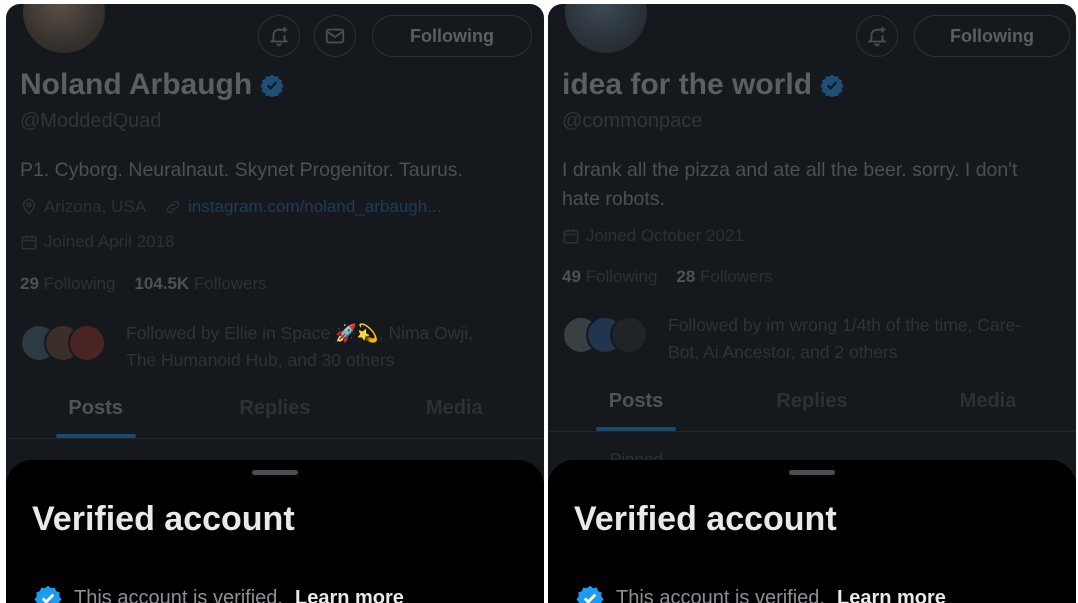 The image size is (1078, 603). I want to click on user-handle: @commonpace, so click(632, 121).